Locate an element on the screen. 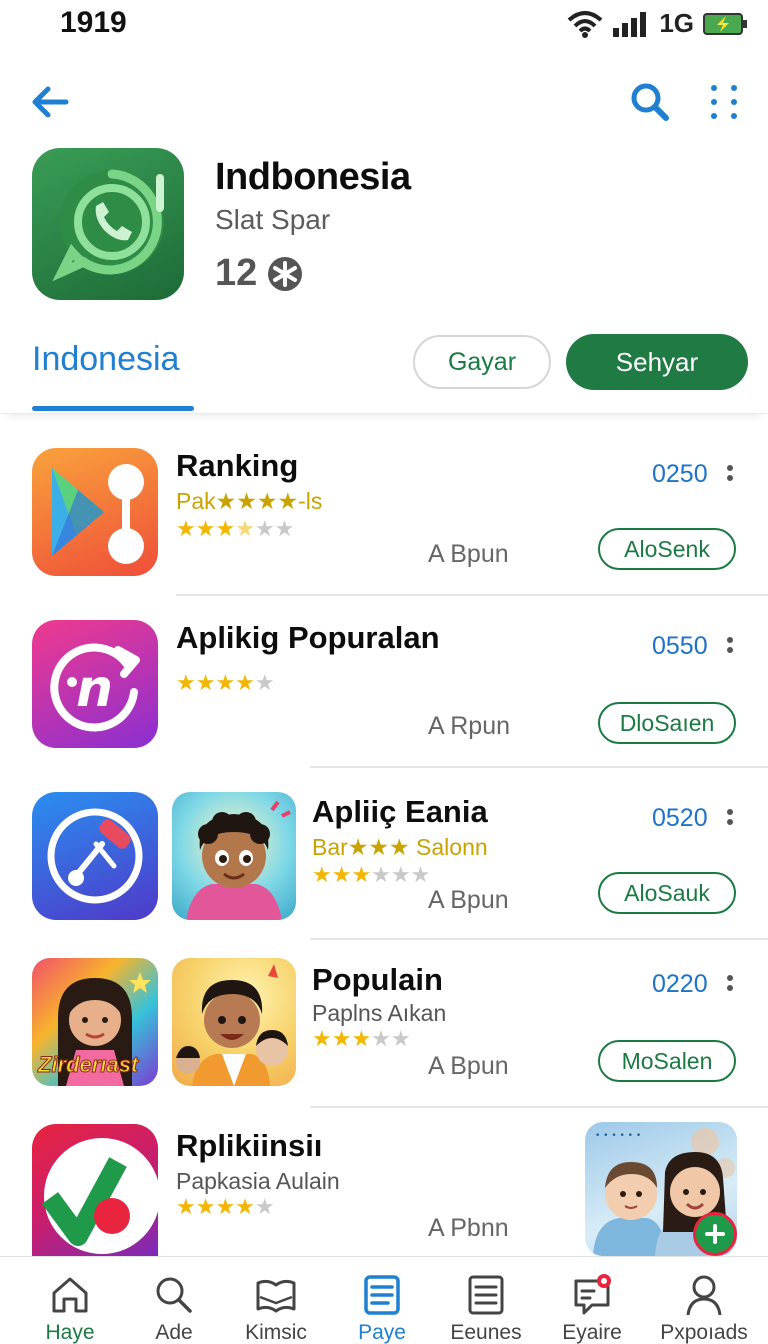 The width and height of the screenshot is (768, 1344). install-button: MoSalen is located at coordinates (667, 1061).